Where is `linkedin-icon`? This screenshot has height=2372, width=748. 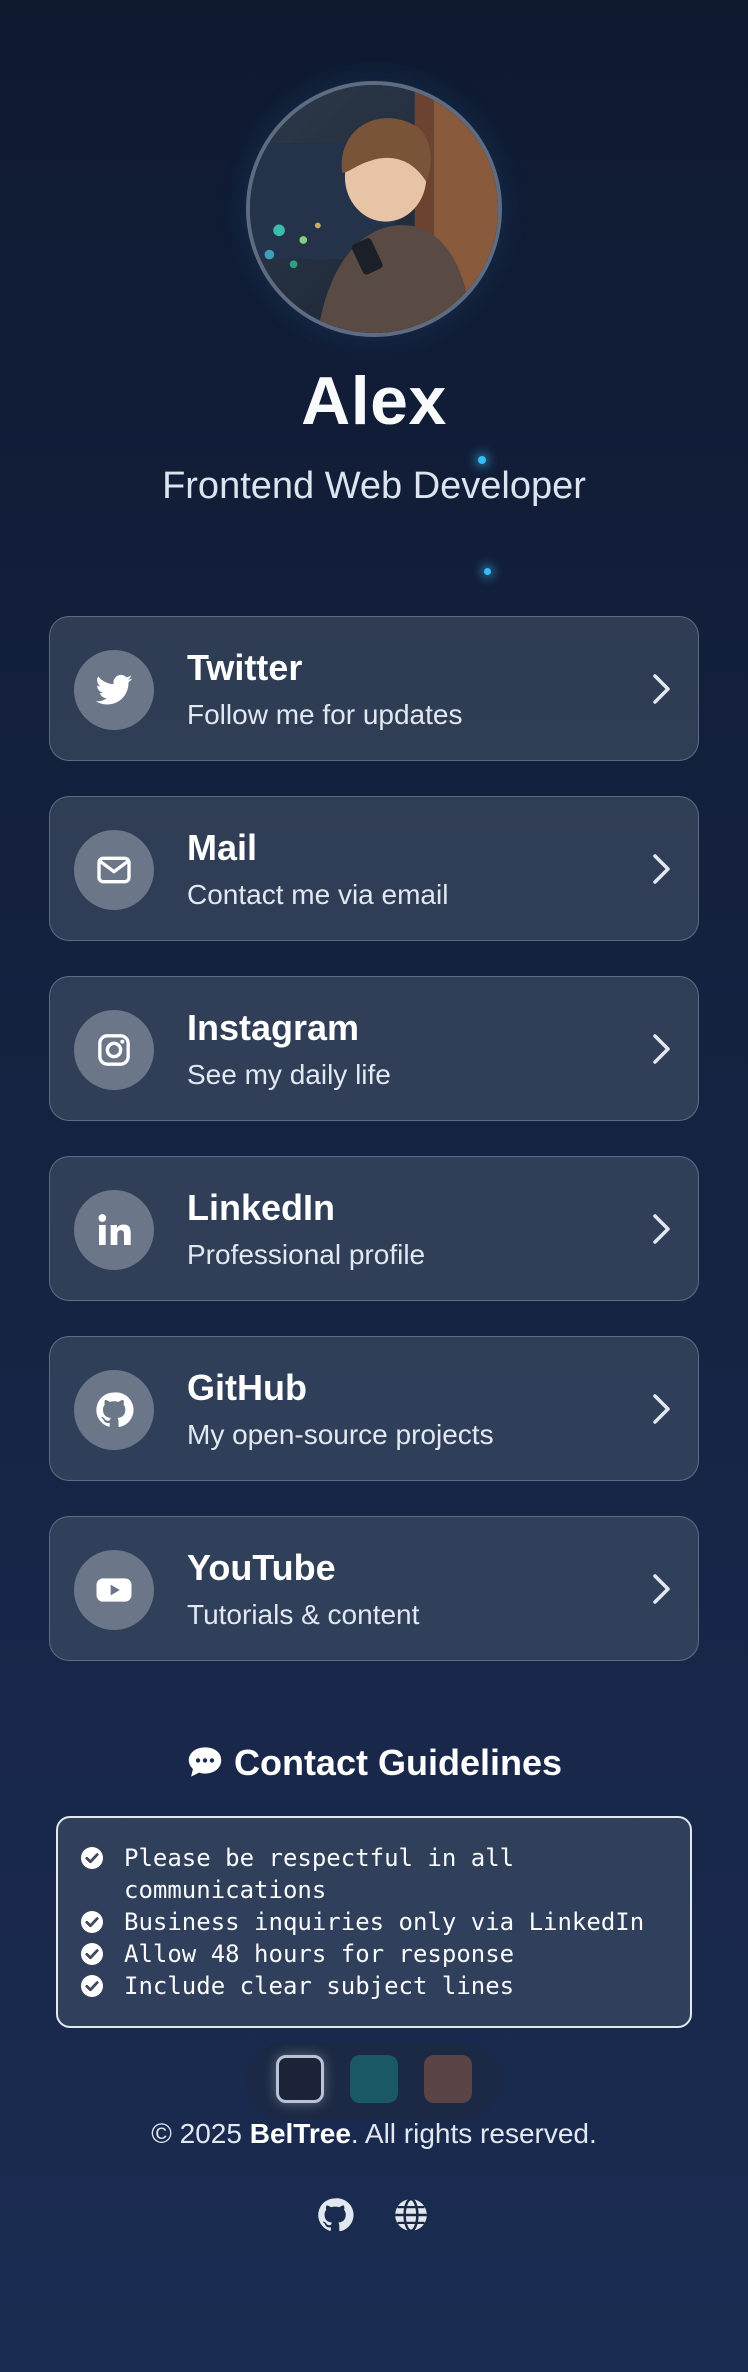
linkedin-icon is located at coordinates (114, 1230).